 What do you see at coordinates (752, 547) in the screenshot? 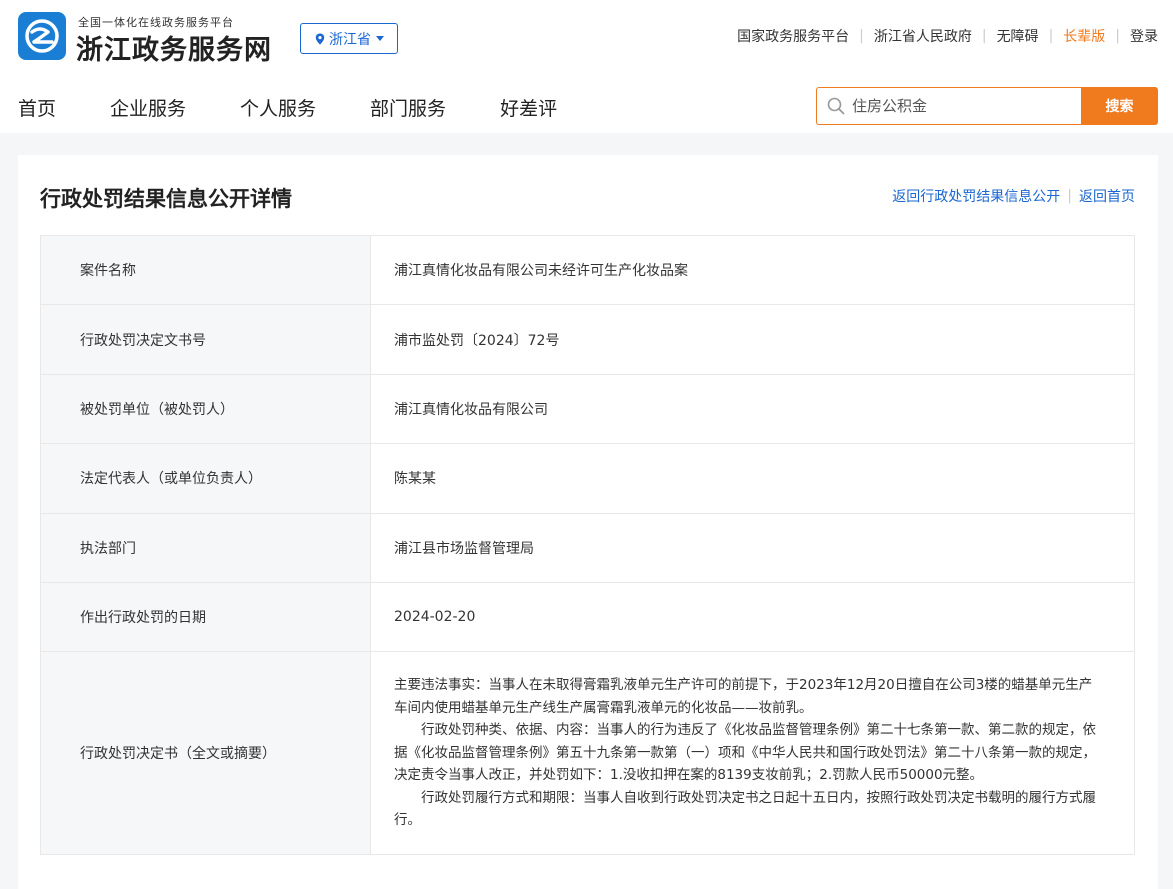
I see `row-value: 浦江县市场监督管理局` at bounding box center [752, 547].